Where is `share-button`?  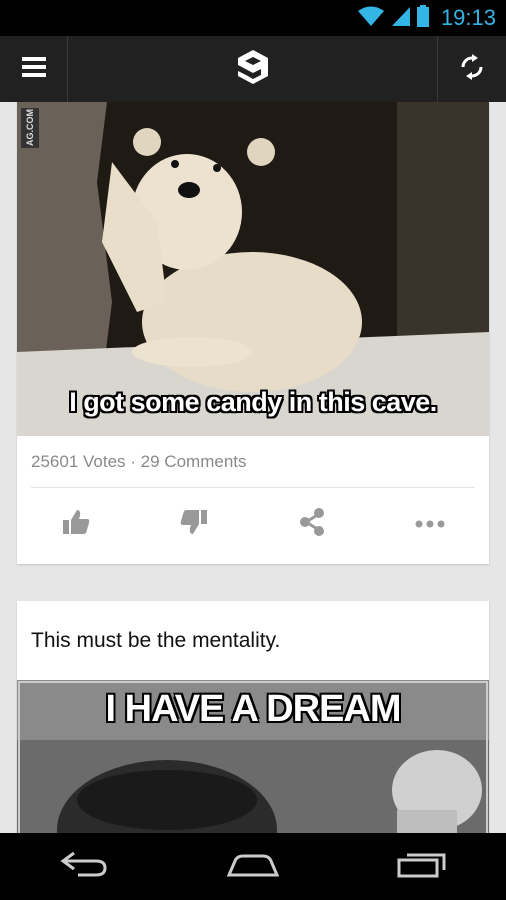 share-button is located at coordinates (312, 524).